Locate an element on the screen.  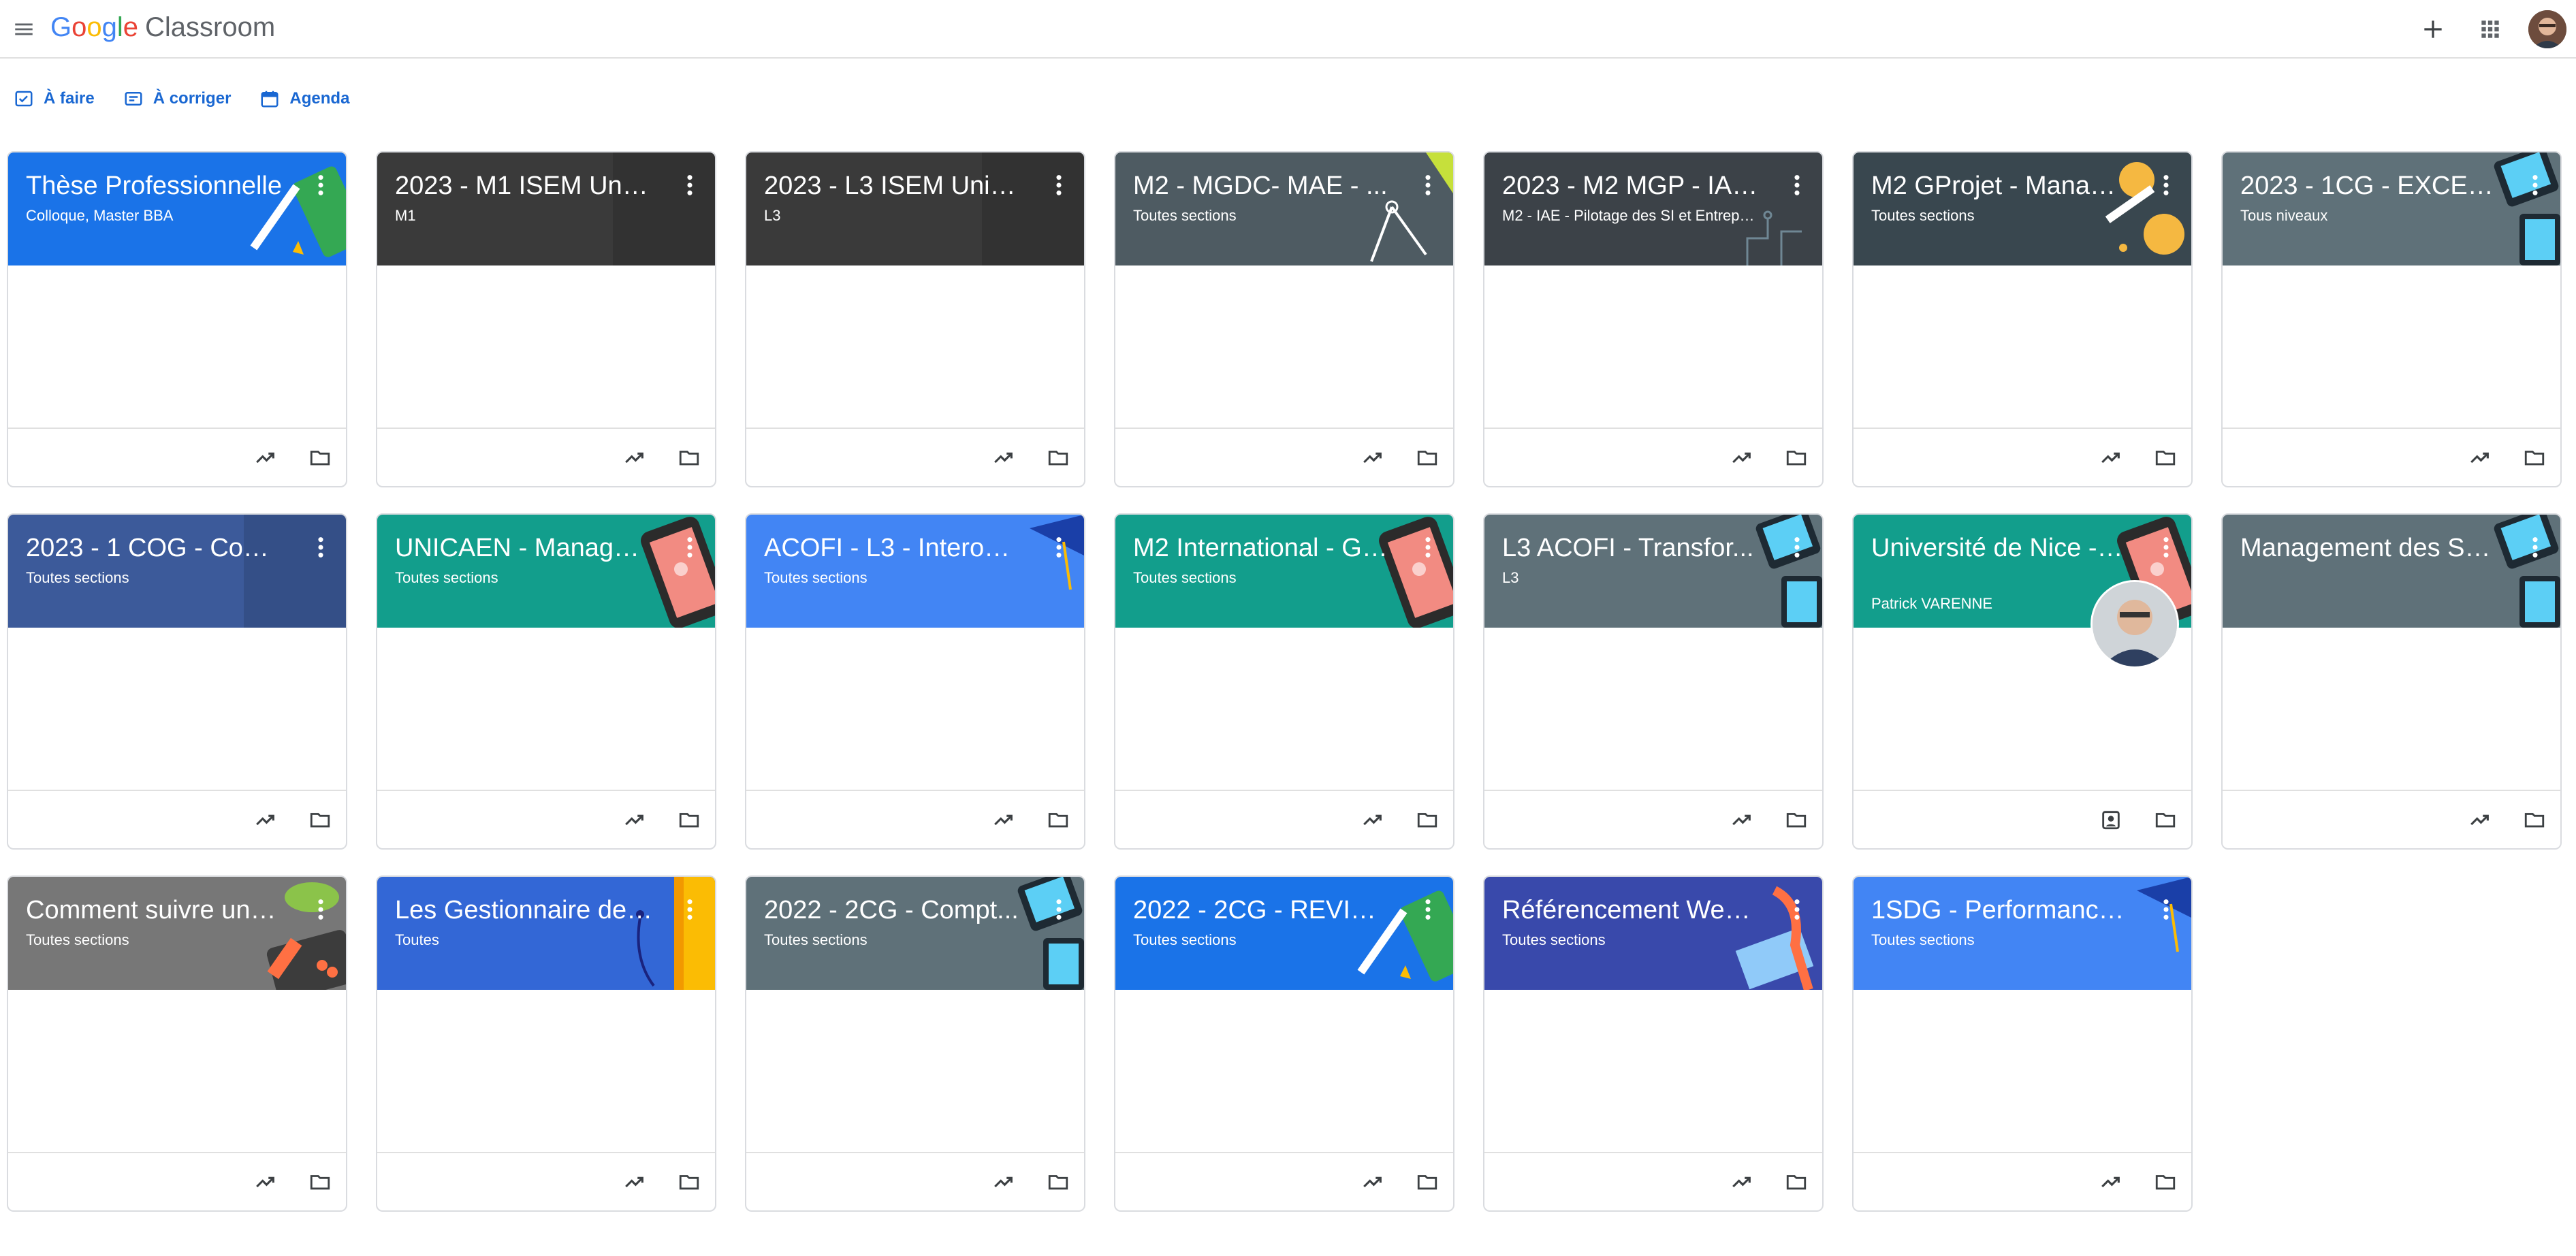
class-card-header: 2022 - 2CG - Compt... Toutes sections is located at coordinates (915, 933).